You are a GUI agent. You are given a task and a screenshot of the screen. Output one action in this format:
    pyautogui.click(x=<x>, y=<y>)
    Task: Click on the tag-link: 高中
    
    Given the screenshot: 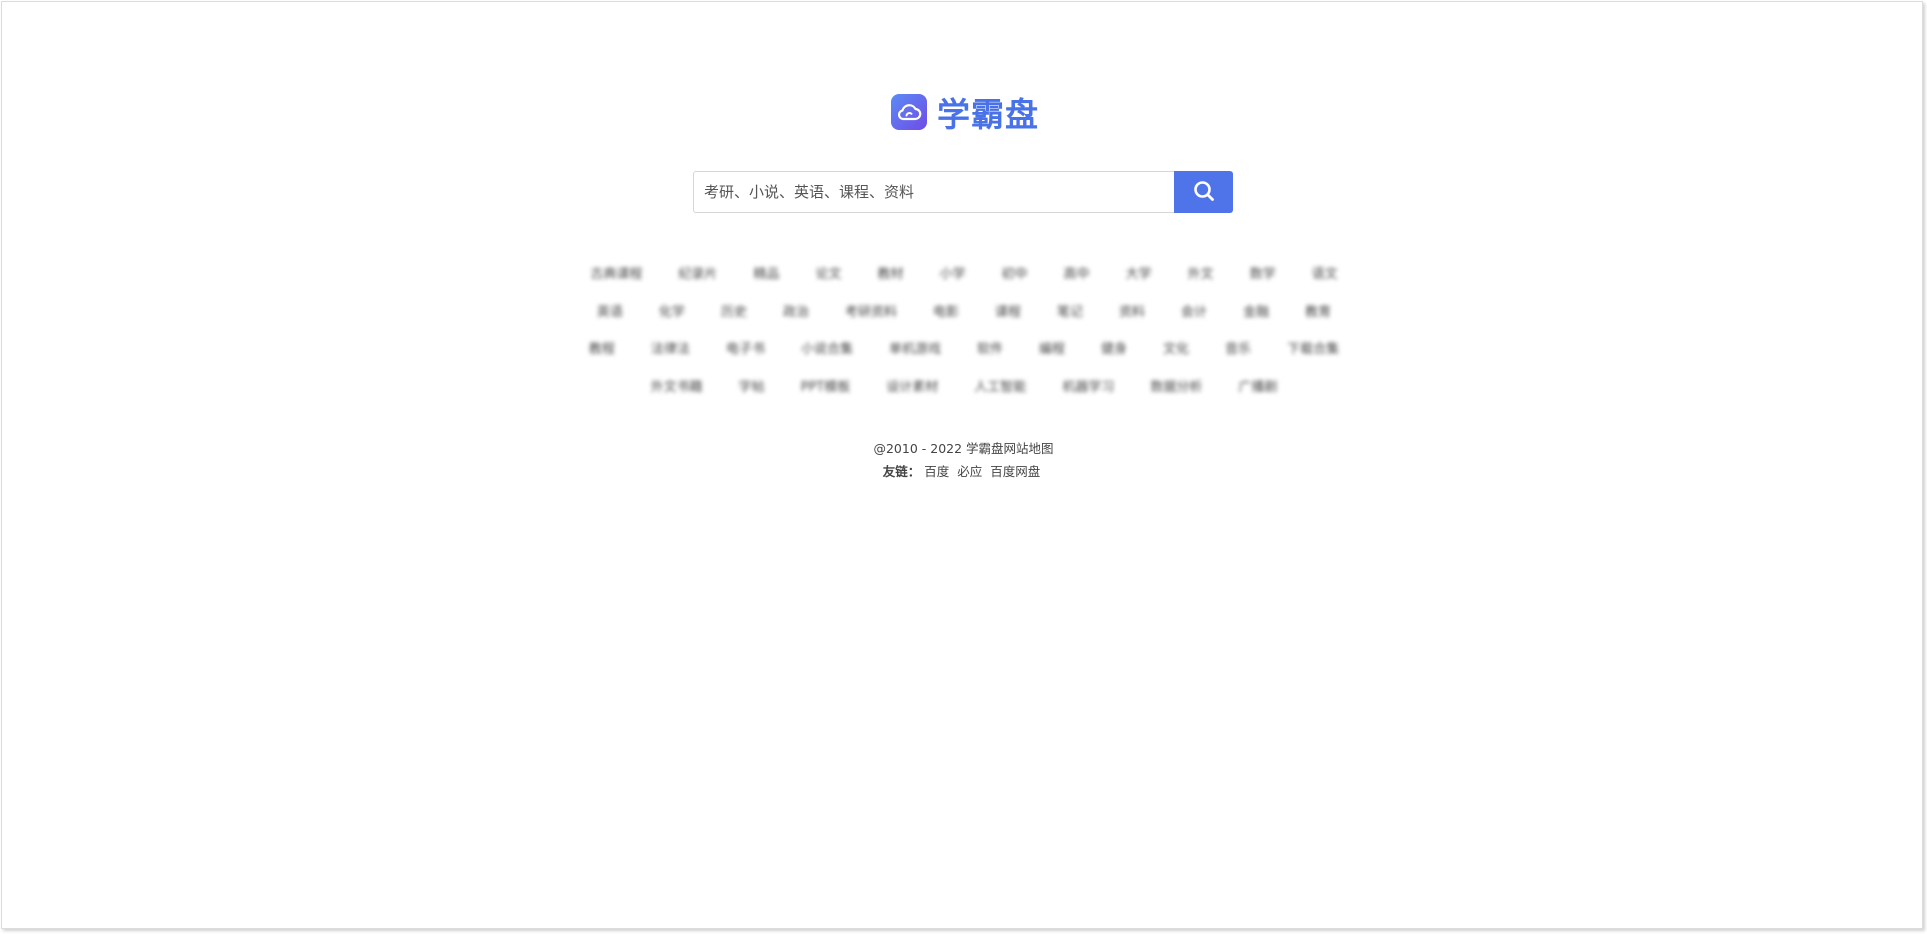 What is the action you would take?
    pyautogui.click(x=1077, y=272)
    